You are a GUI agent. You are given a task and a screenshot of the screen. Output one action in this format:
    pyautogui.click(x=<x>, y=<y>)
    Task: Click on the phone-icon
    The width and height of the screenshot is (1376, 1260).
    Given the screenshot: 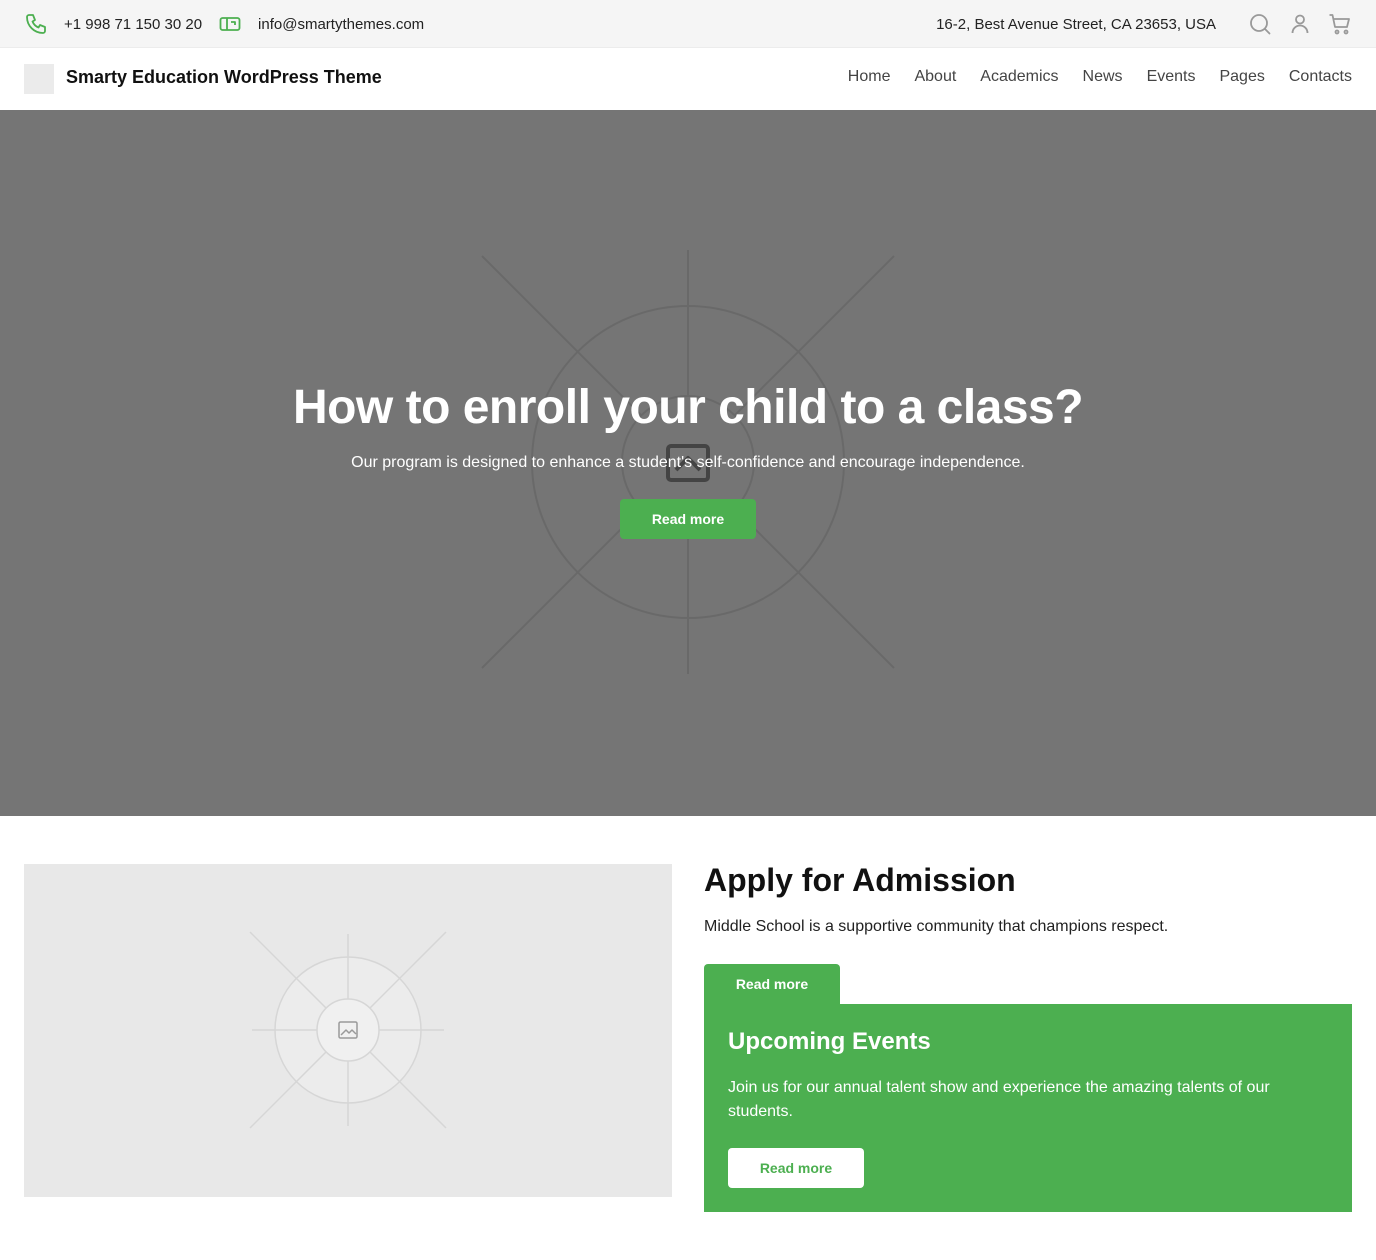 What is the action you would take?
    pyautogui.click(x=36, y=24)
    